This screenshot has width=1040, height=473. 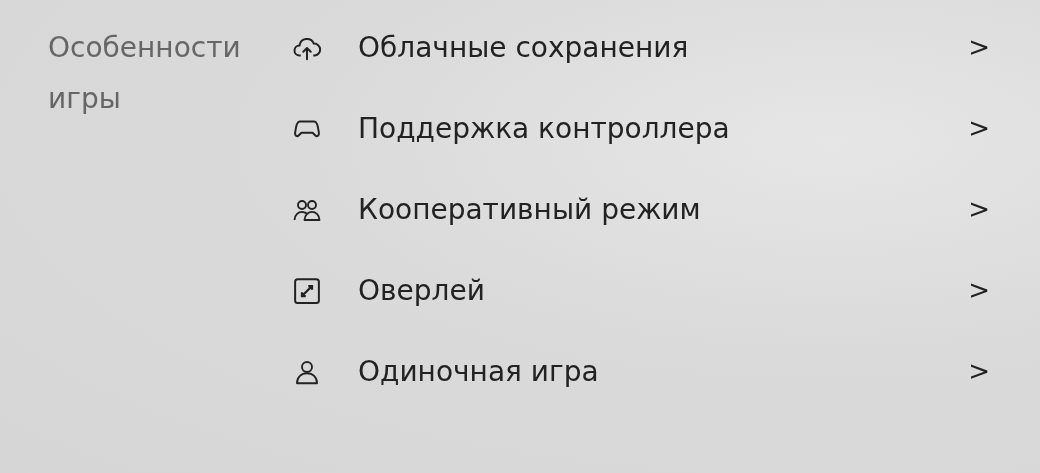 I want to click on section-title: Особенности игры, so click(x=145, y=73).